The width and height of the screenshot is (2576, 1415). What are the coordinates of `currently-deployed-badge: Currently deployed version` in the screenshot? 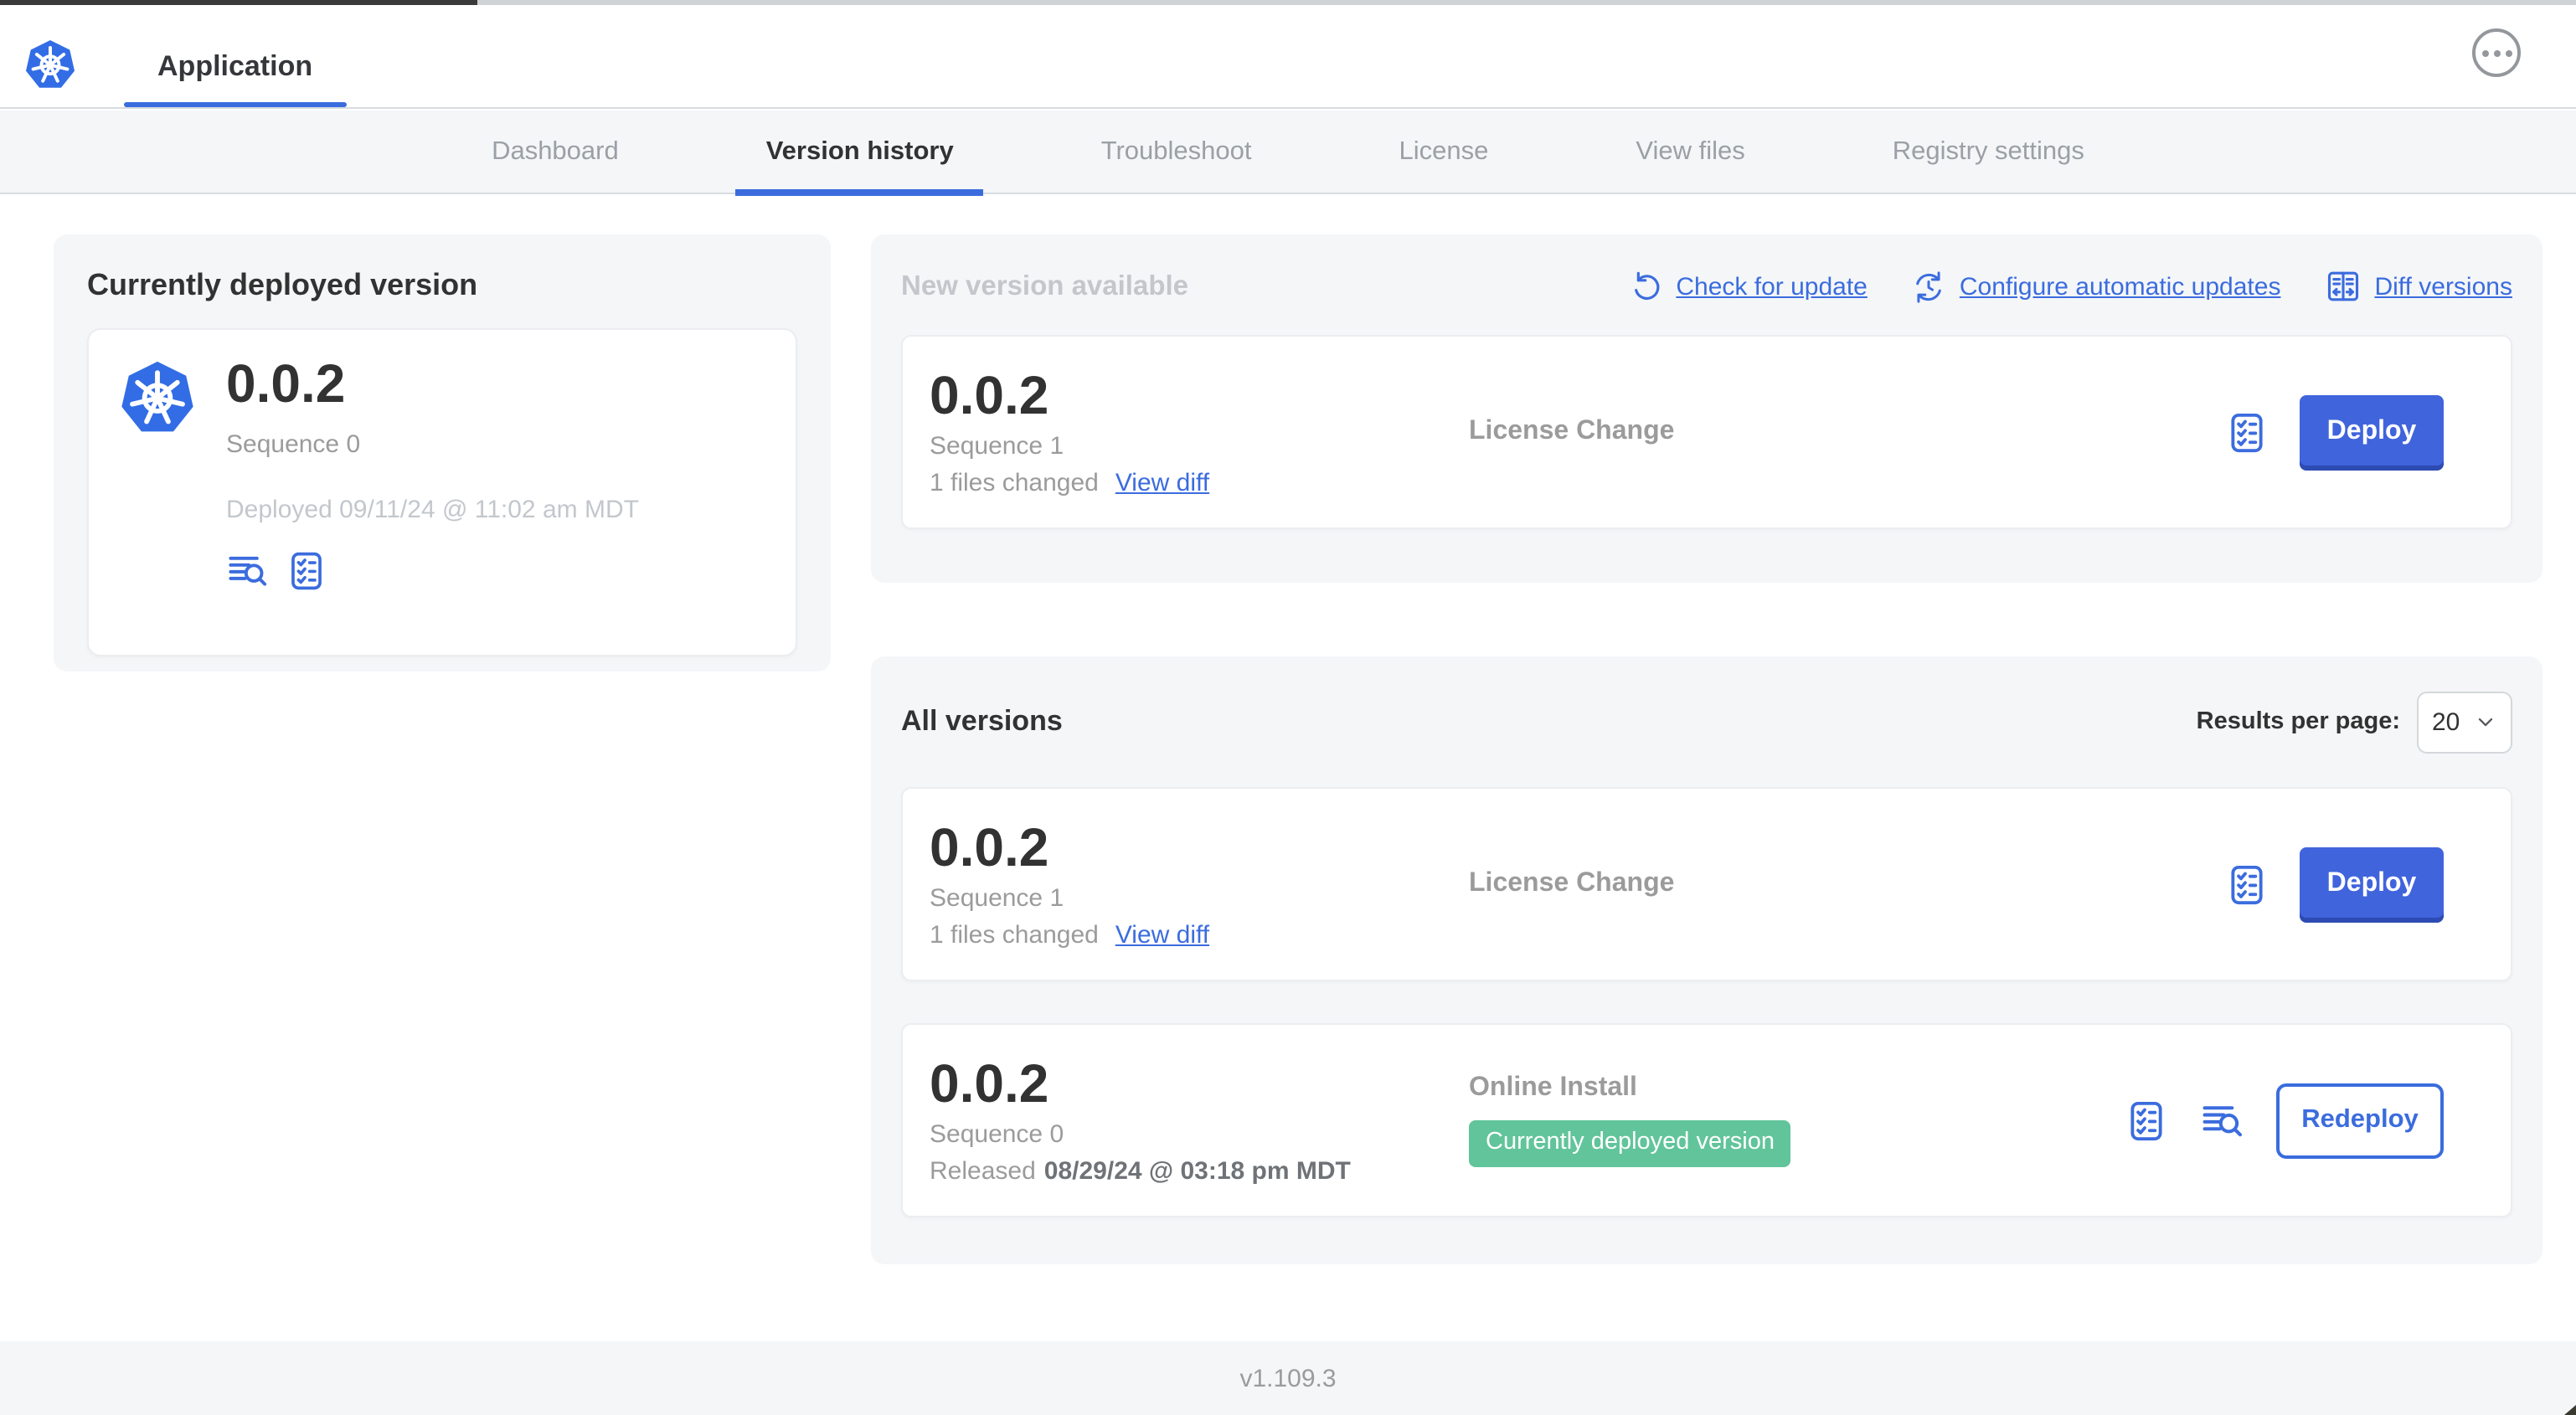 It's located at (1630, 1143).